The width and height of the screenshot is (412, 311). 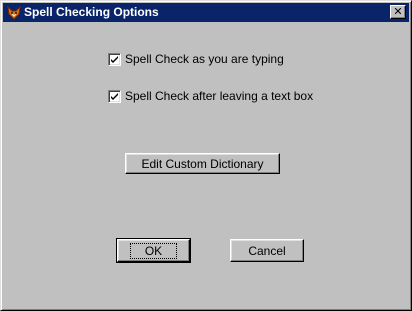 I want to click on close-icon: ✕, so click(x=398, y=11).